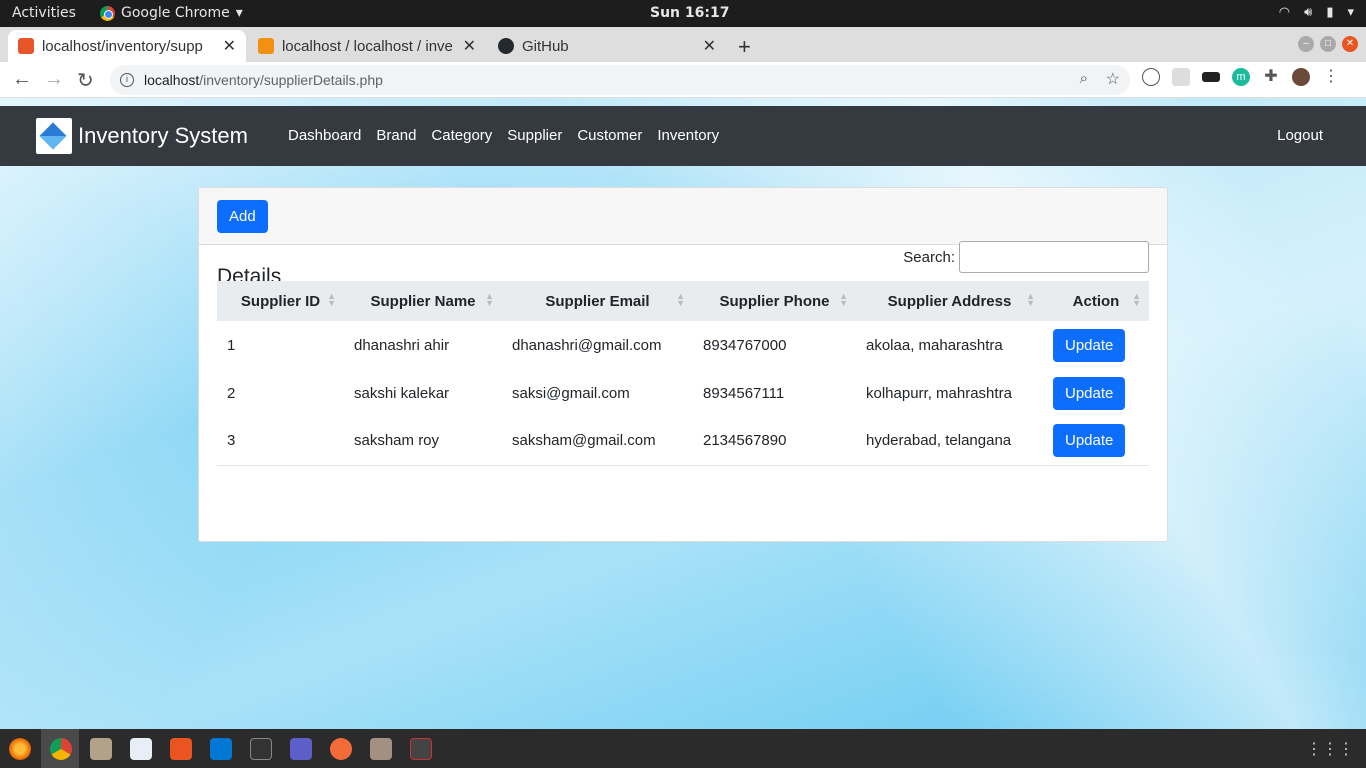 The height and width of the screenshot is (768, 1366). I want to click on close-window-icon: ✕, so click(1350, 44).